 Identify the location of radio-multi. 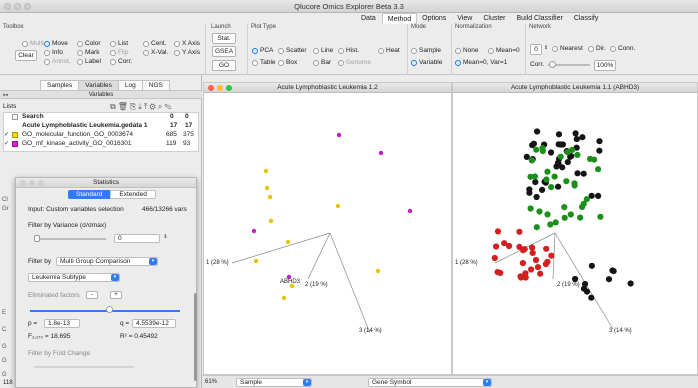
(25, 43).